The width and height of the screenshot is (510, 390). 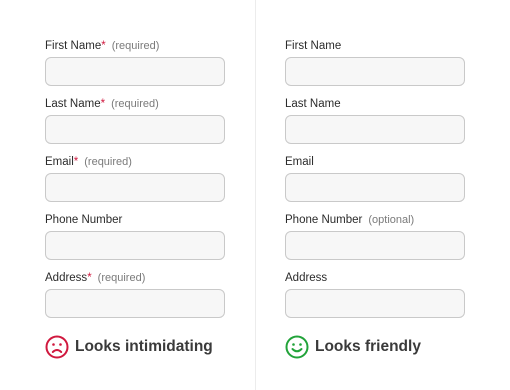 I want to click on phone-number-label-row: Phone Number, so click(x=135, y=222).